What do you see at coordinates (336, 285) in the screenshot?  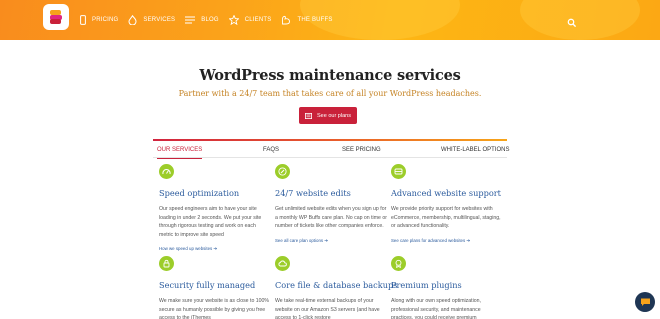 I see `service-title: Core file & database backups` at bounding box center [336, 285].